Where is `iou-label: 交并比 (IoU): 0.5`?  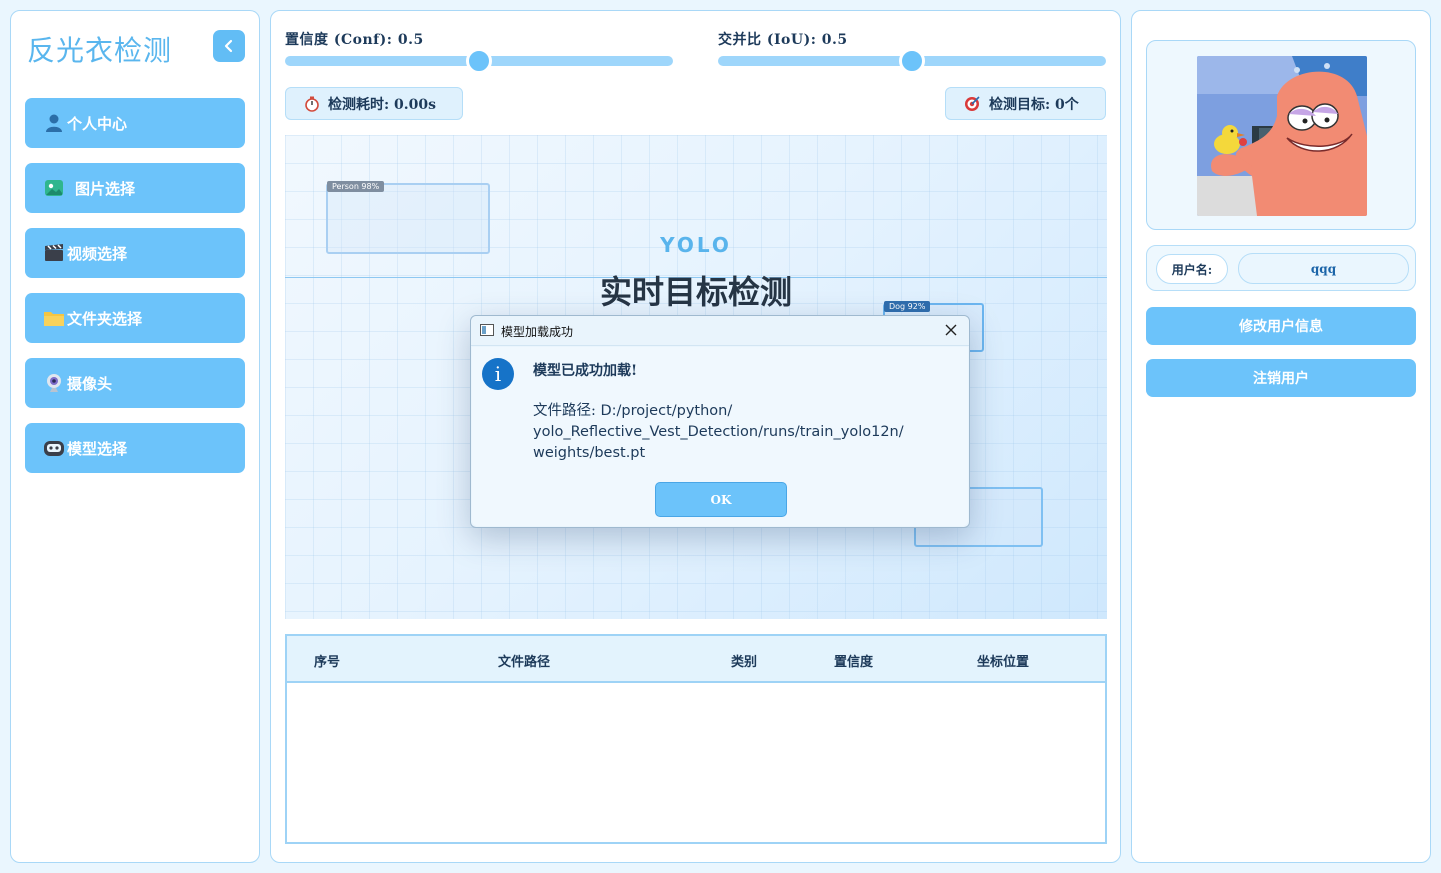
iou-label: 交并比 (IoU): 0.5 is located at coordinates (783, 40).